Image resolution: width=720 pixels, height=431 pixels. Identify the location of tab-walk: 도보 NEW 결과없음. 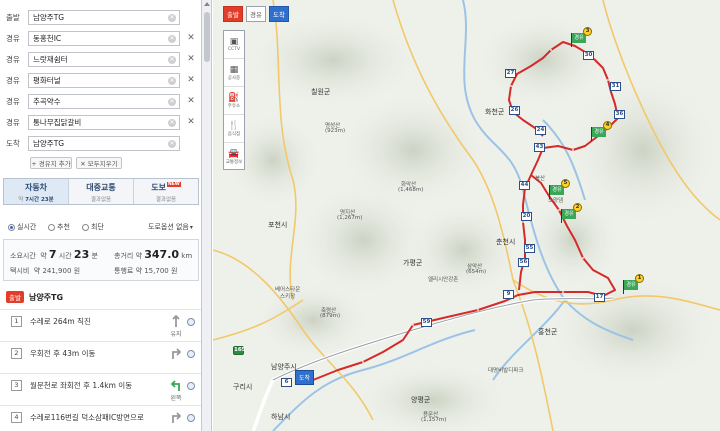
(166, 191).